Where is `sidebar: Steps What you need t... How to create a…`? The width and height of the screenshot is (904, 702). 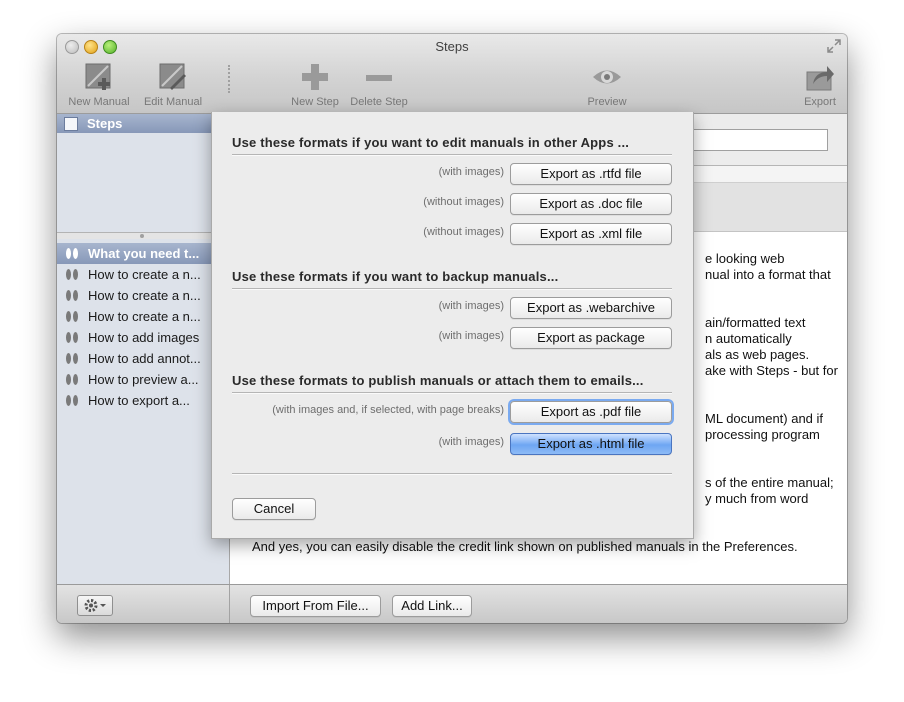 sidebar: Steps What you need t... How to create a… is located at coordinates (143, 349).